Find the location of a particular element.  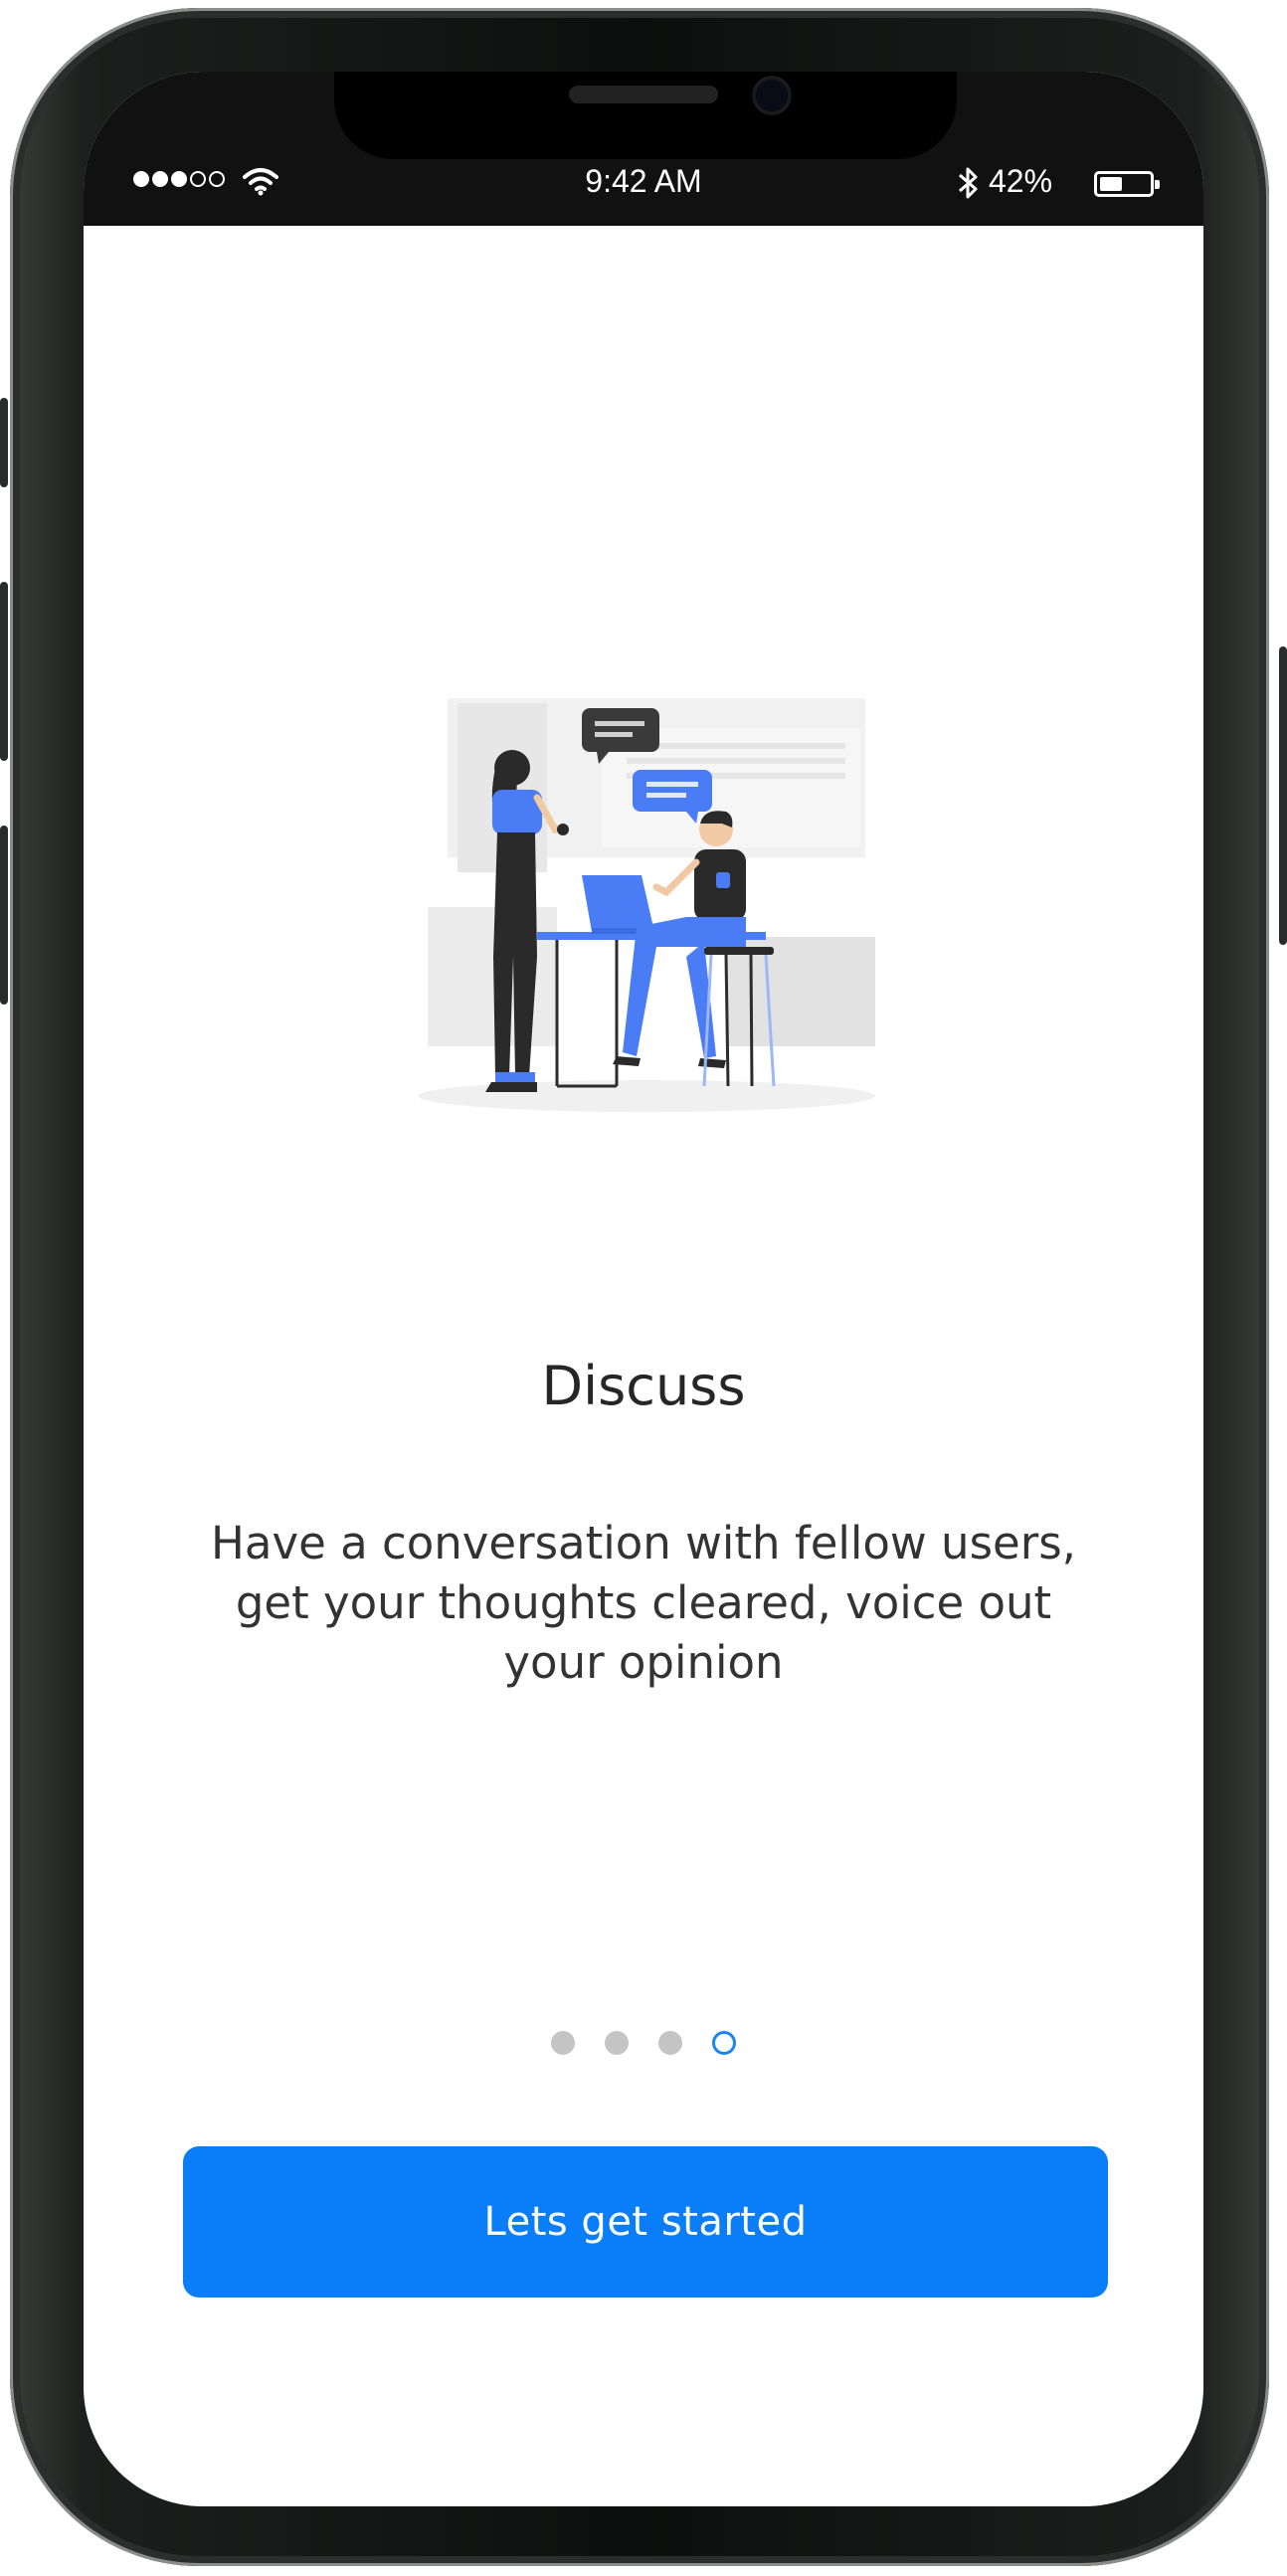

two-people-discussion-illustration is located at coordinates (646, 907).